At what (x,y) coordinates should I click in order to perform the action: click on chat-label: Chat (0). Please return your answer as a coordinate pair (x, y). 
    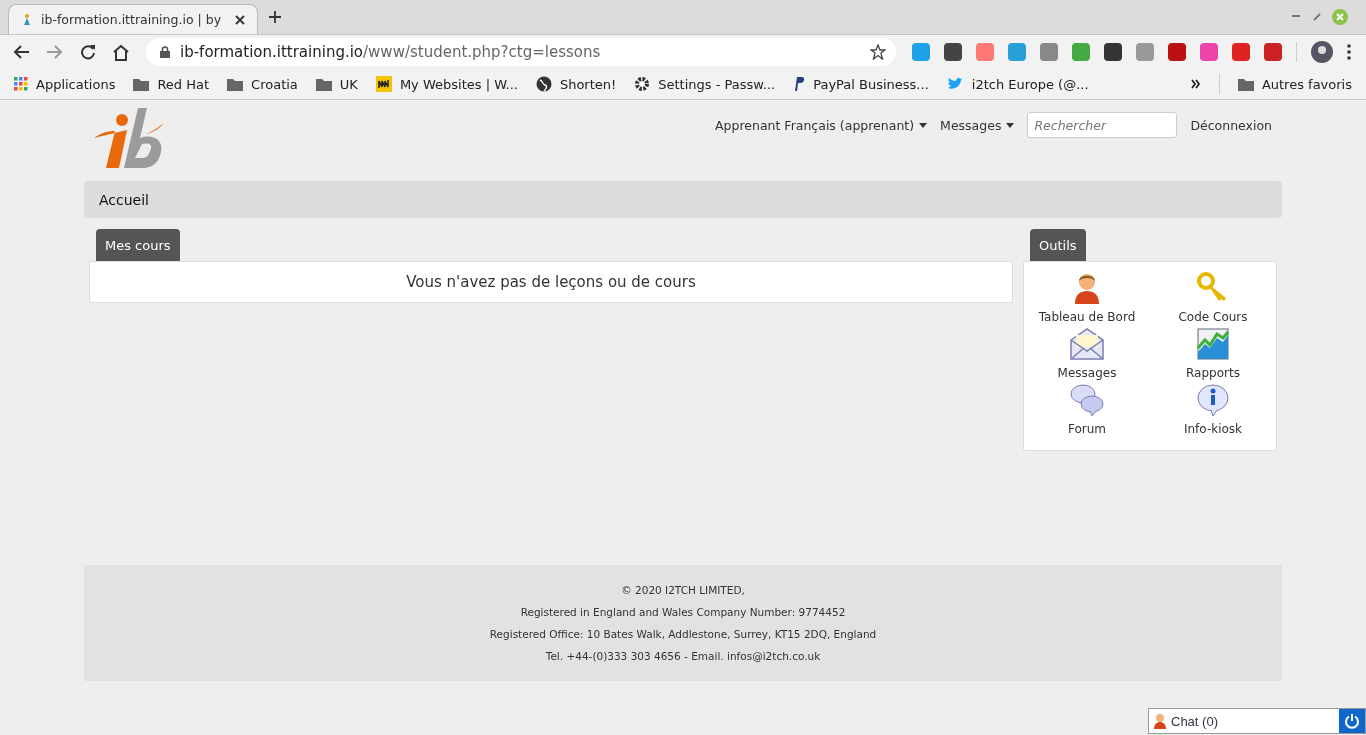
    Looking at the image, I should click on (1194, 721).